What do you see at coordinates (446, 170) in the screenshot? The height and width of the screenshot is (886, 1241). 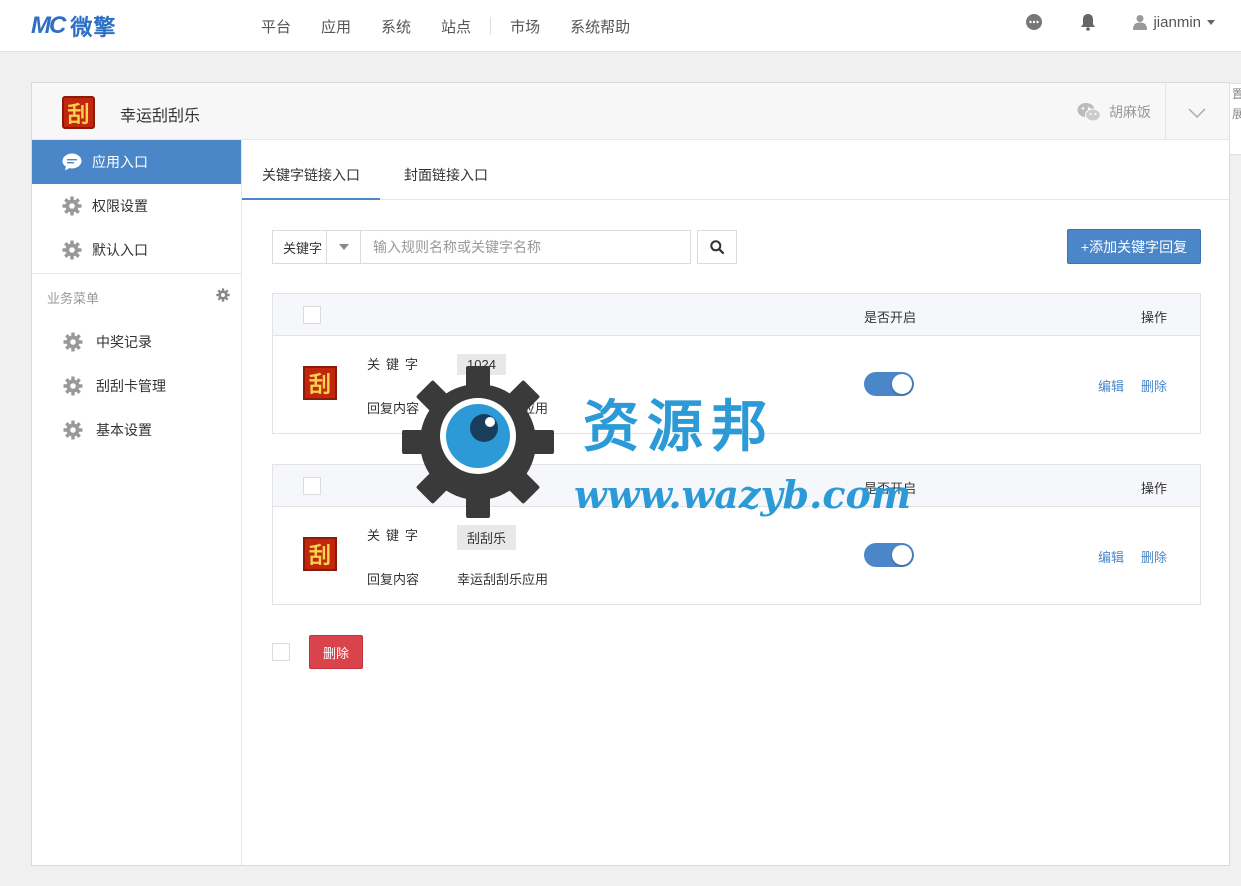 I see `tab-cover-entry: 封面链接入口` at bounding box center [446, 170].